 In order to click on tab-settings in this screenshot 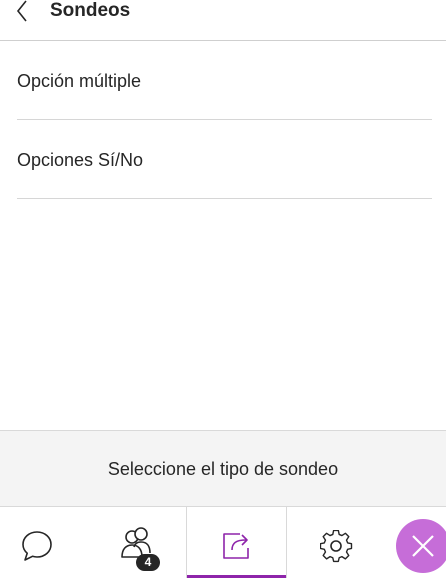, I will do `click(337, 542)`.